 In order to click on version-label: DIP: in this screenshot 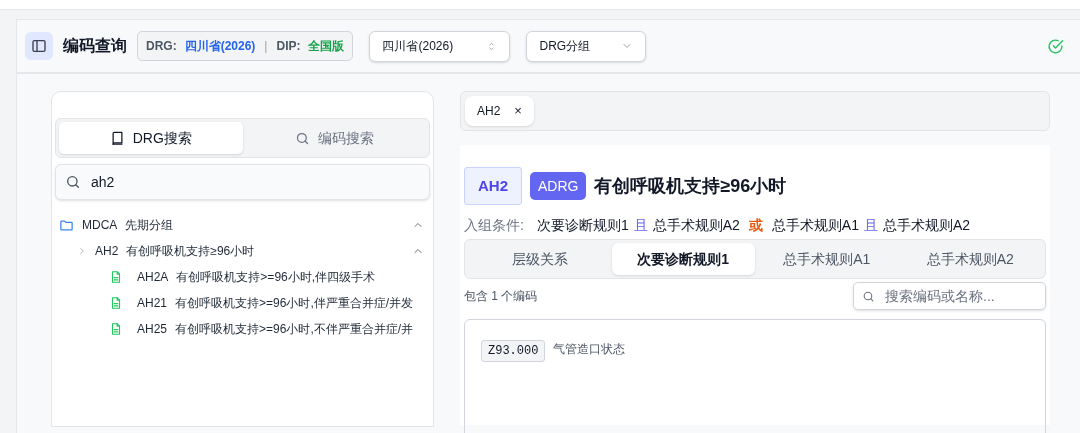, I will do `click(288, 46)`.